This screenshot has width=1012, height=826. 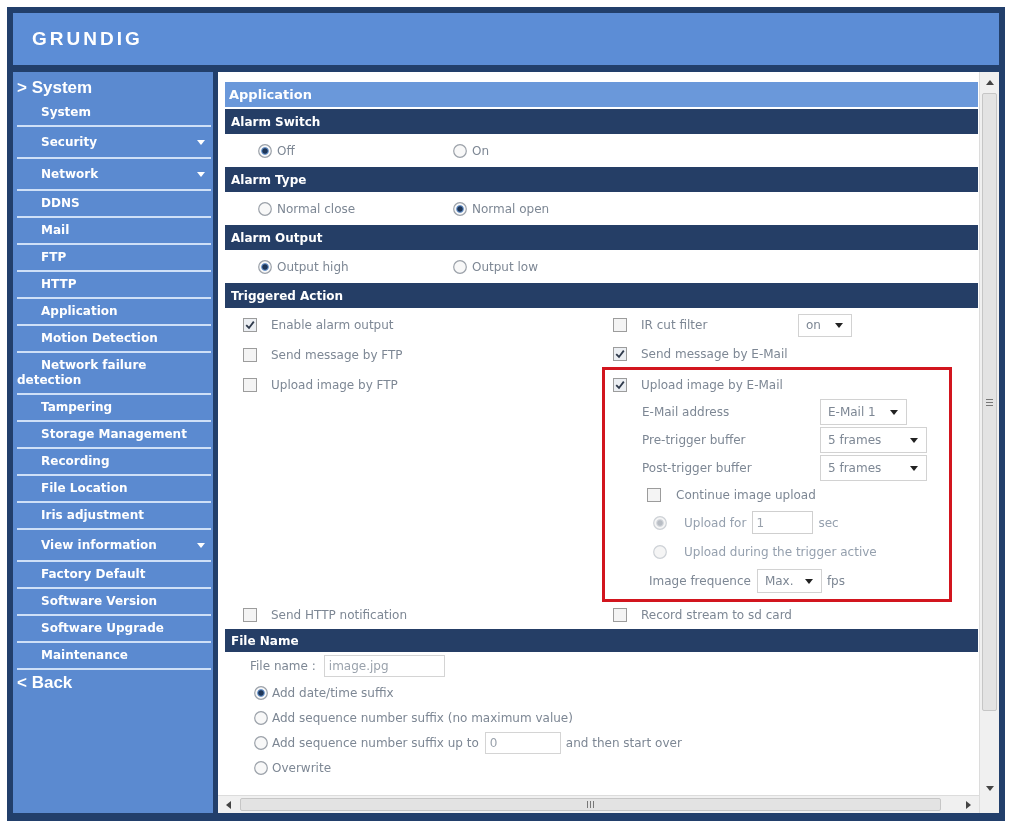 I want to click on option-label: On, so click(x=481, y=151).